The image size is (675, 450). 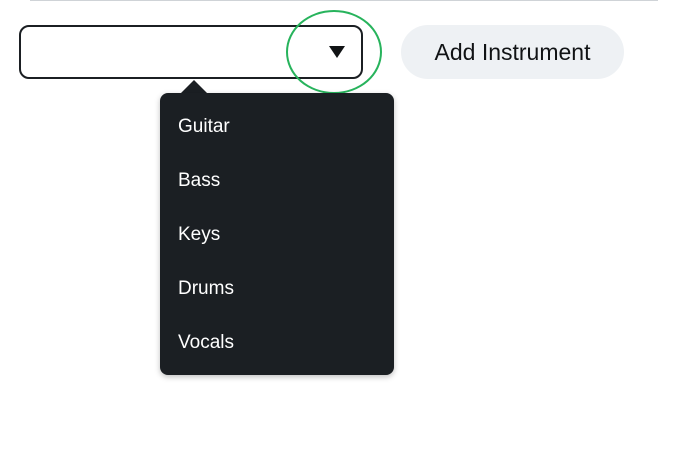 I want to click on dropdown-option-drums: Drums, so click(x=277, y=289).